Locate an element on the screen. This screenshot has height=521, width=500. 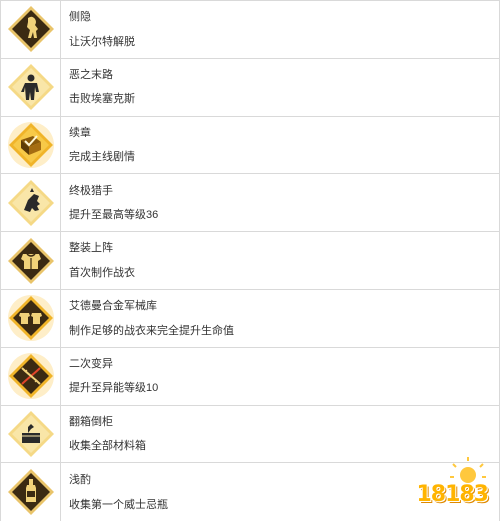
achievement-row: 翻箱倒柜 收集全部材料箱 is located at coordinates (250, 434).